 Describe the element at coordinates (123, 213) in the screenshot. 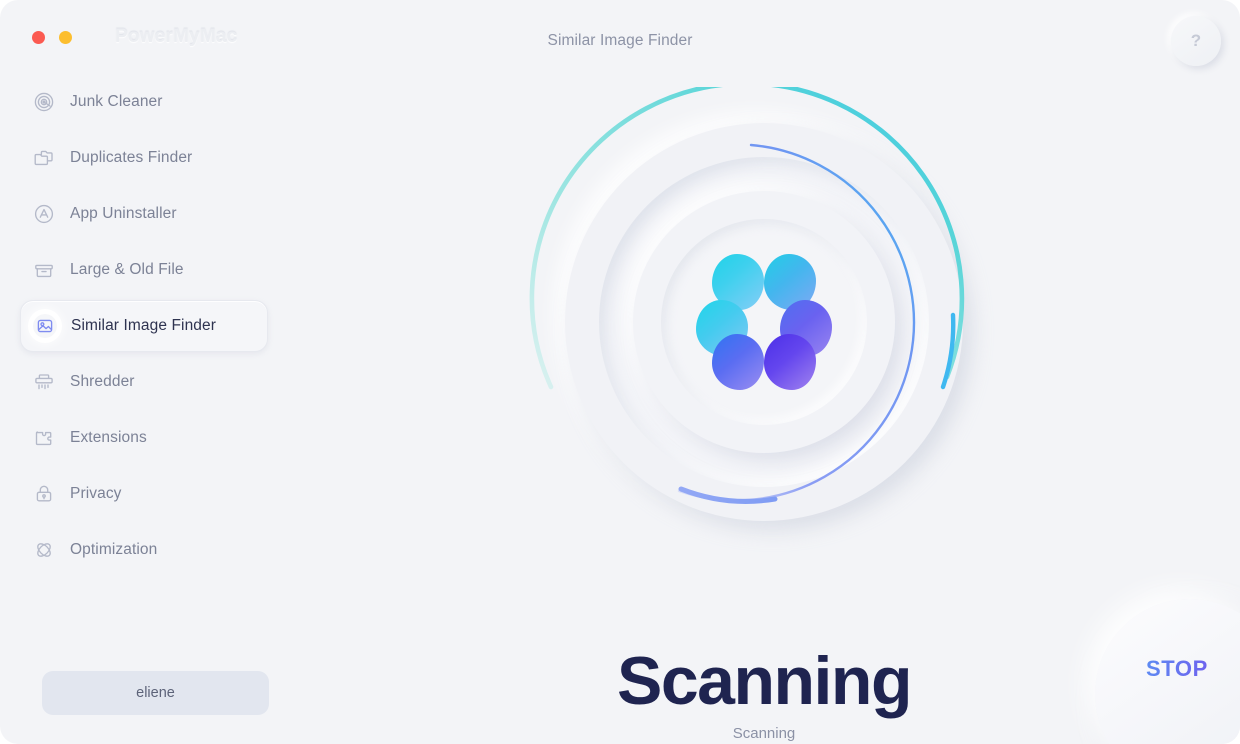

I see `sidebar-item-label: App Uninstaller` at that location.